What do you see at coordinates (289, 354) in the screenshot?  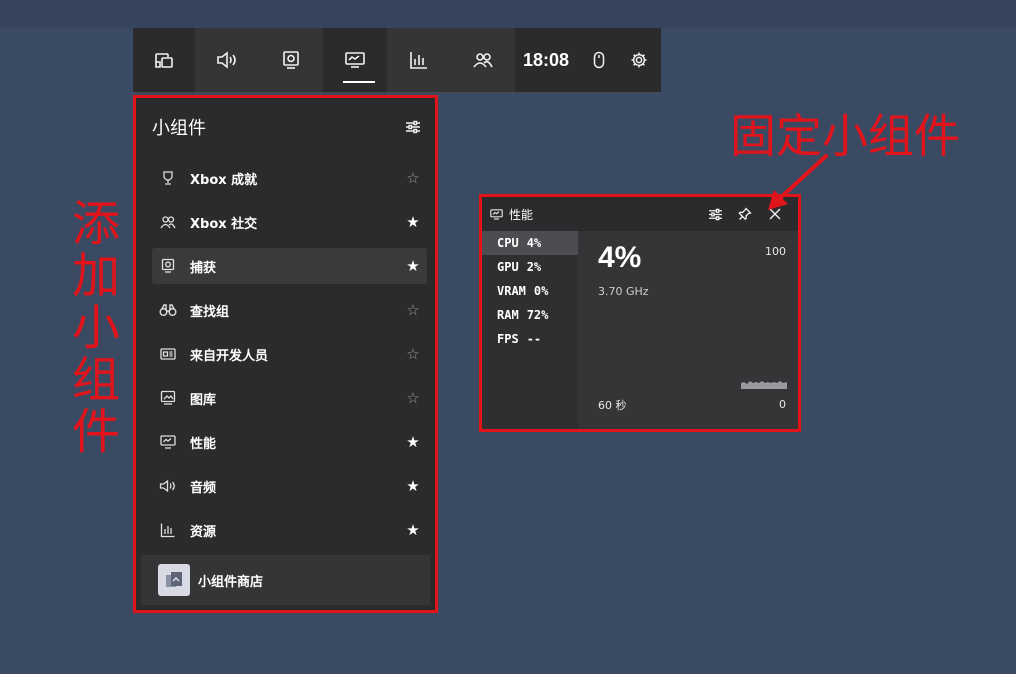 I see `widget-item-from-developers: 来自开发人员 ☆` at bounding box center [289, 354].